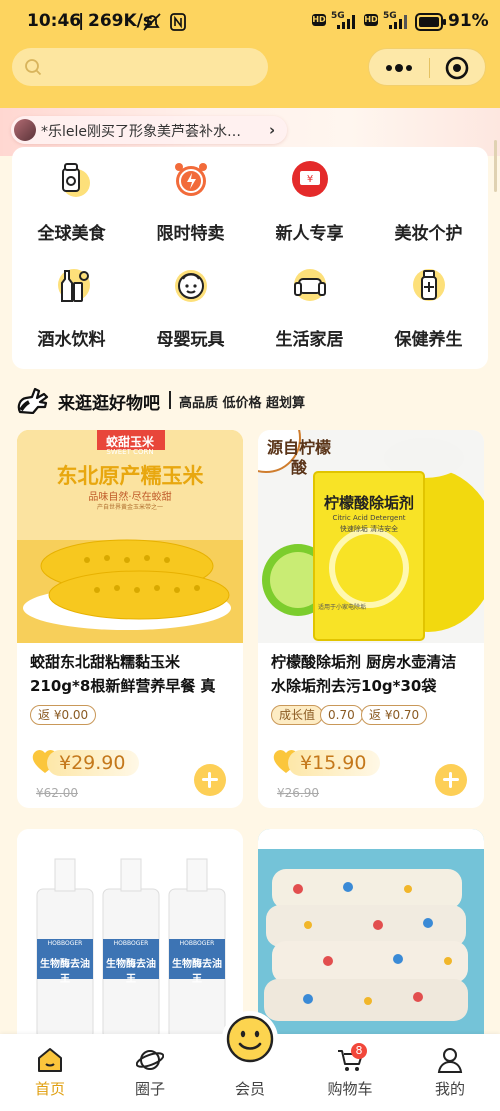 The height and width of the screenshot is (1111, 500). I want to click on capsule-divider, so click(429, 68).